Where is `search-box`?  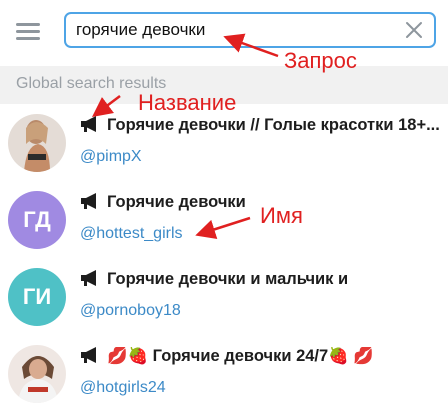
search-box is located at coordinates (250, 30).